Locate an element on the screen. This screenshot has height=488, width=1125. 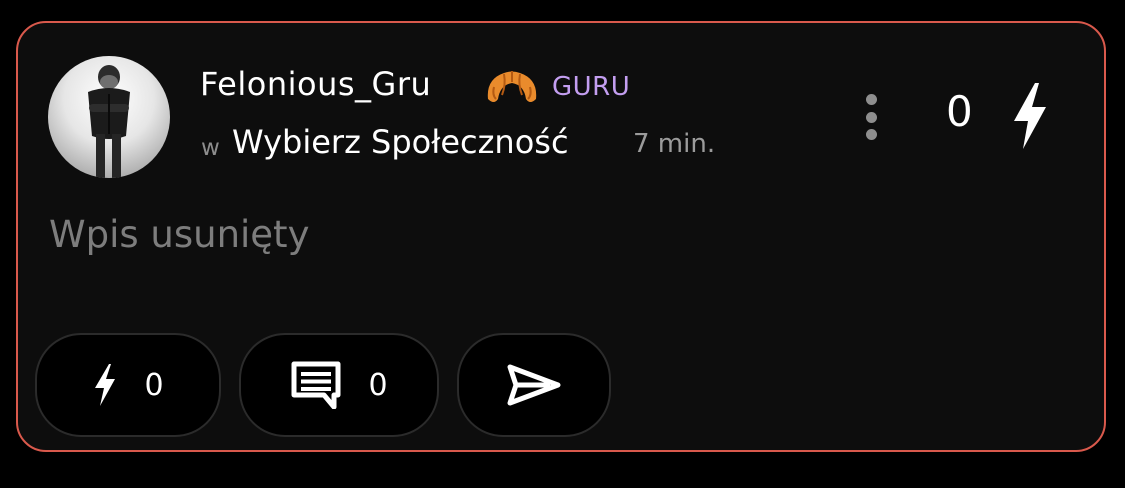
score-value: 0 is located at coordinates (959, 111).